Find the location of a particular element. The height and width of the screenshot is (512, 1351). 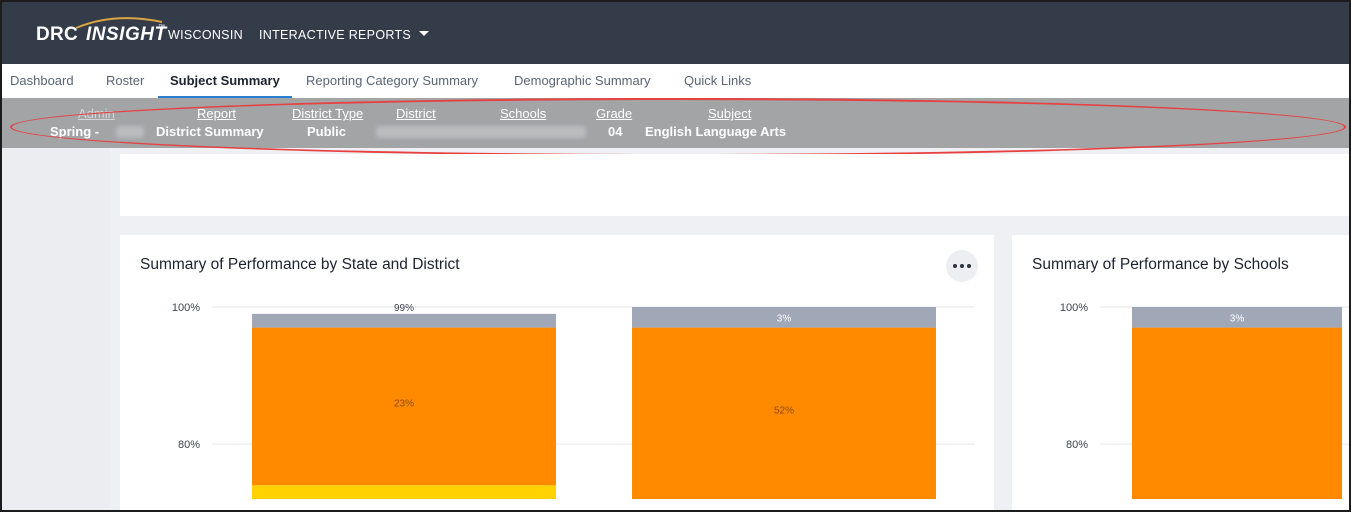

filter-subject-label: Subject is located at coordinates (729, 113).